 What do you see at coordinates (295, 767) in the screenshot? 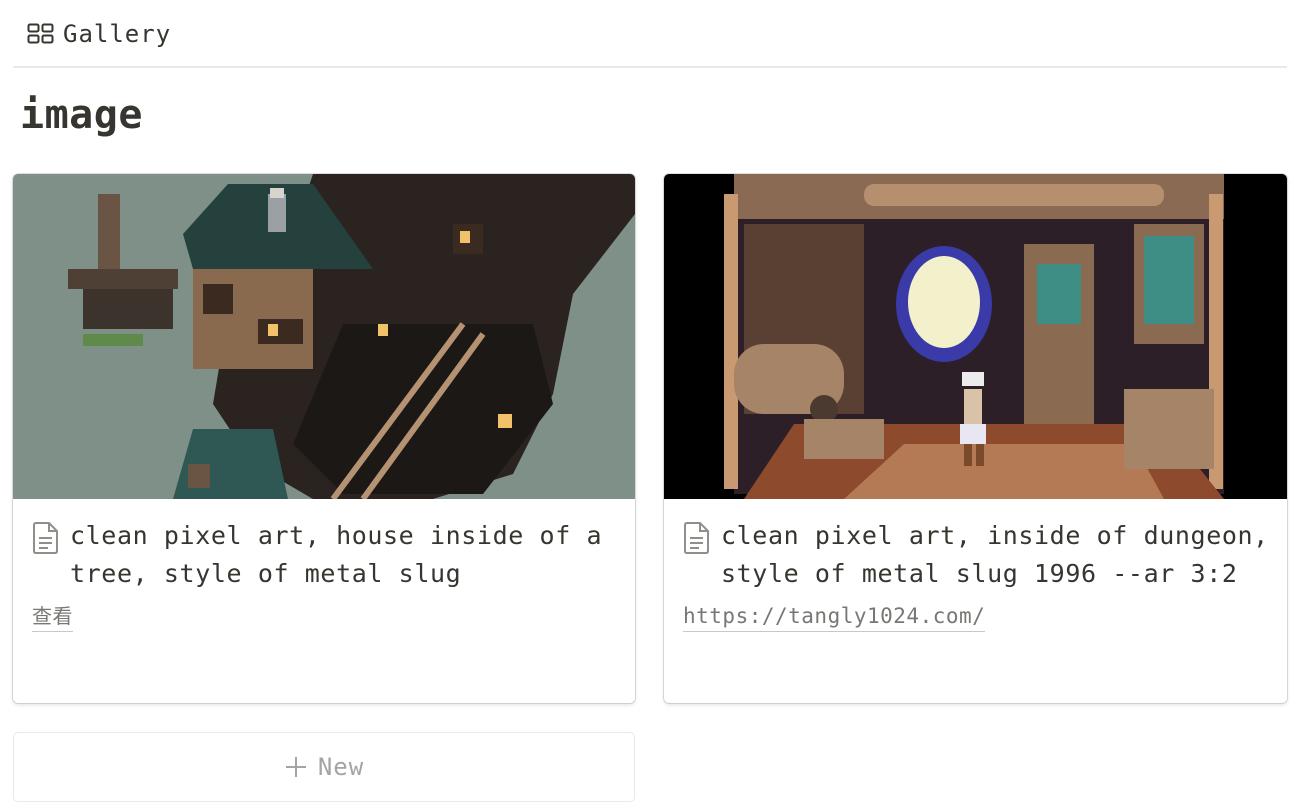
I see `plus-icon` at bounding box center [295, 767].